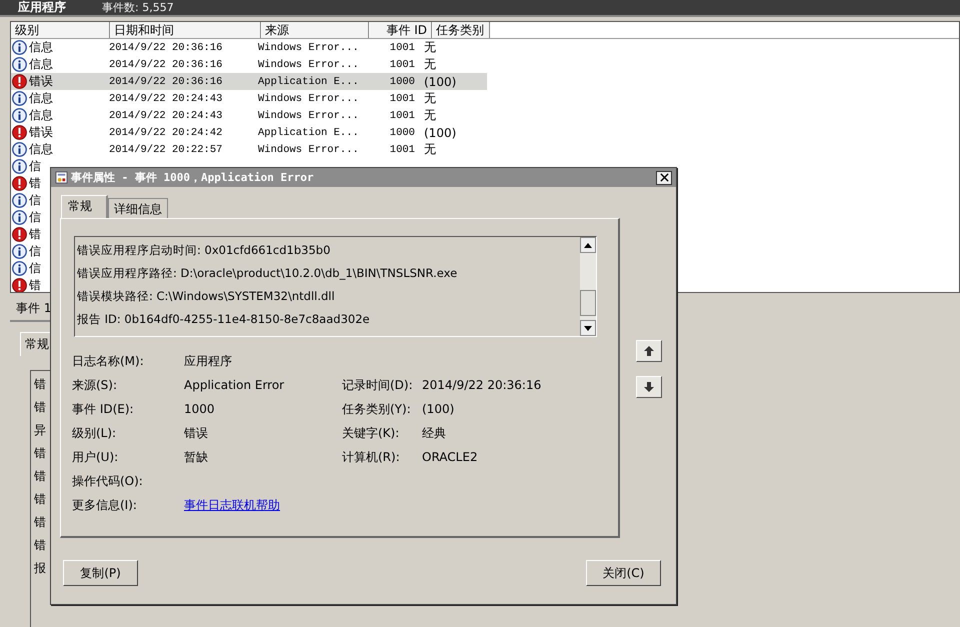  I want to click on dialog-title: 事件属性 - 事件 1000，Application Error, so click(192, 177).